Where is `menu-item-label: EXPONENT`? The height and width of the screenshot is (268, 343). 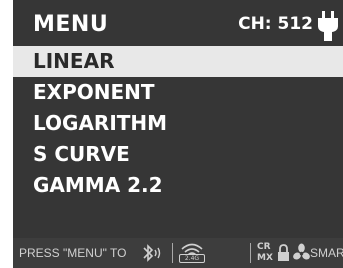
menu-item-label: EXPONENT is located at coordinates (94, 92).